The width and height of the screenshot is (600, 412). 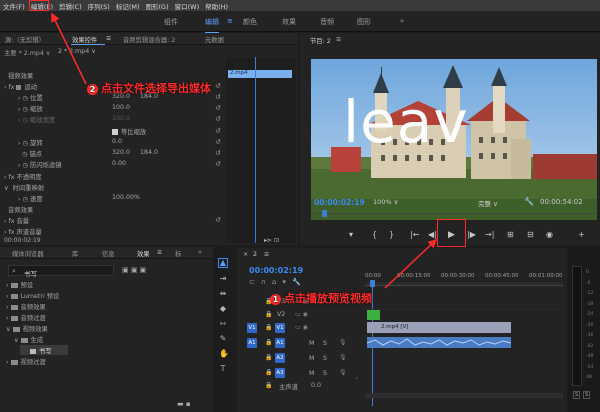 What do you see at coordinates (411, 263) in the screenshot?
I see `arrow-to-play-button` at bounding box center [411, 263].